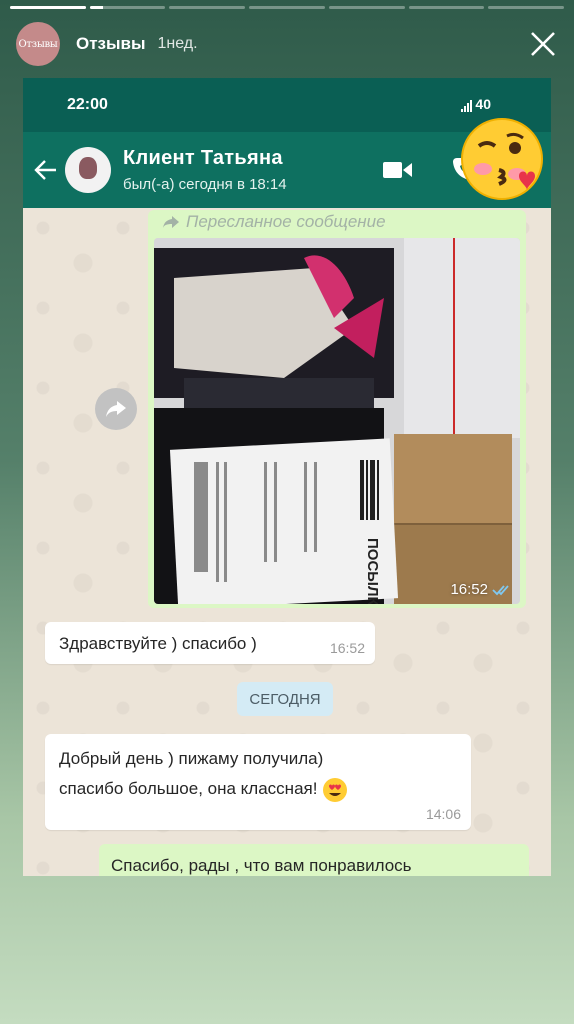 This screenshot has height=1024, width=574. I want to click on signal-text: 40, so click(483, 104).